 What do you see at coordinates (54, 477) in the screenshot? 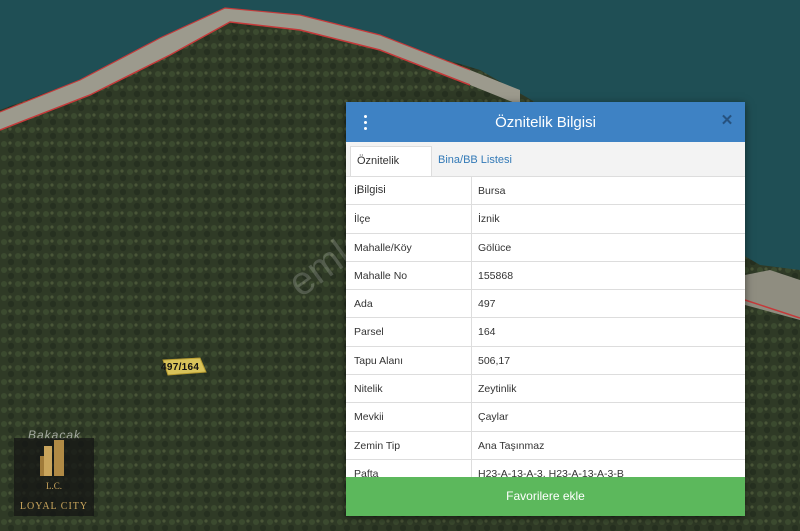
I see `loyal-city-logo: L.C. LOYAL CITY` at bounding box center [54, 477].